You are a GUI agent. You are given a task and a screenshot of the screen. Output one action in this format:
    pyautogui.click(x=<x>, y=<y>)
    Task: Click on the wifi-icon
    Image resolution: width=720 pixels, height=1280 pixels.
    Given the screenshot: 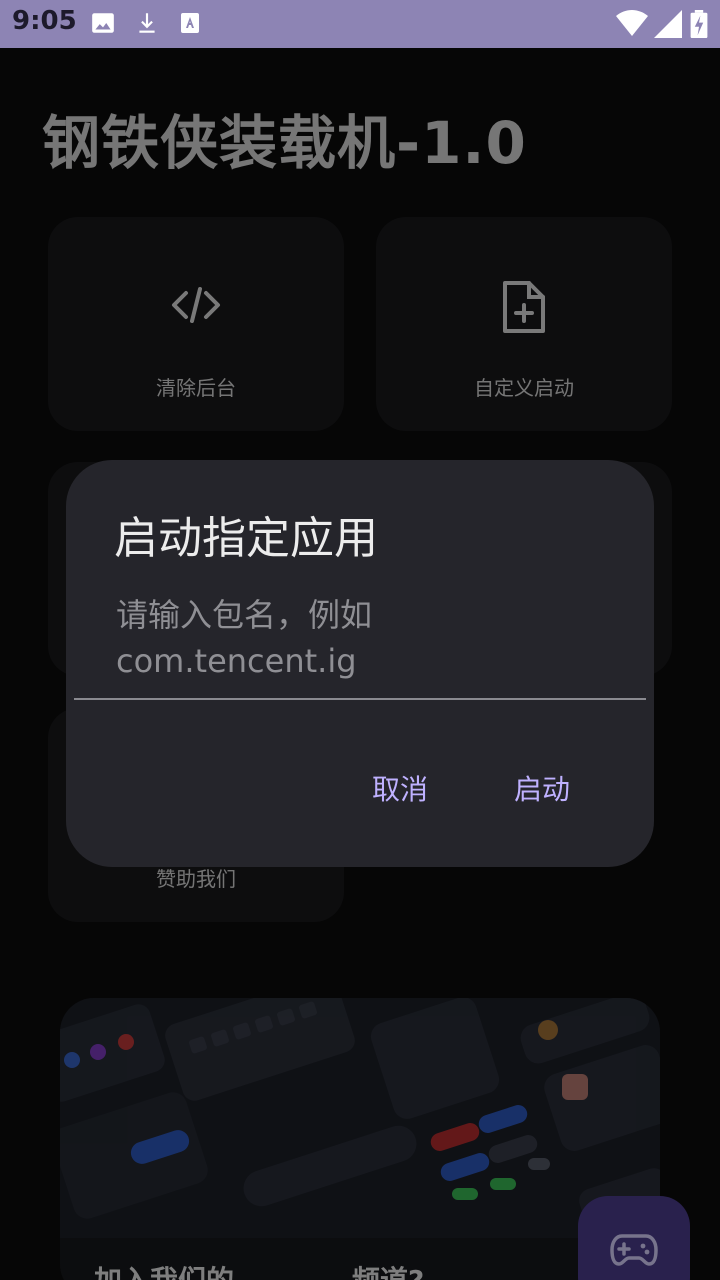 What is the action you would take?
    pyautogui.click(x=632, y=24)
    